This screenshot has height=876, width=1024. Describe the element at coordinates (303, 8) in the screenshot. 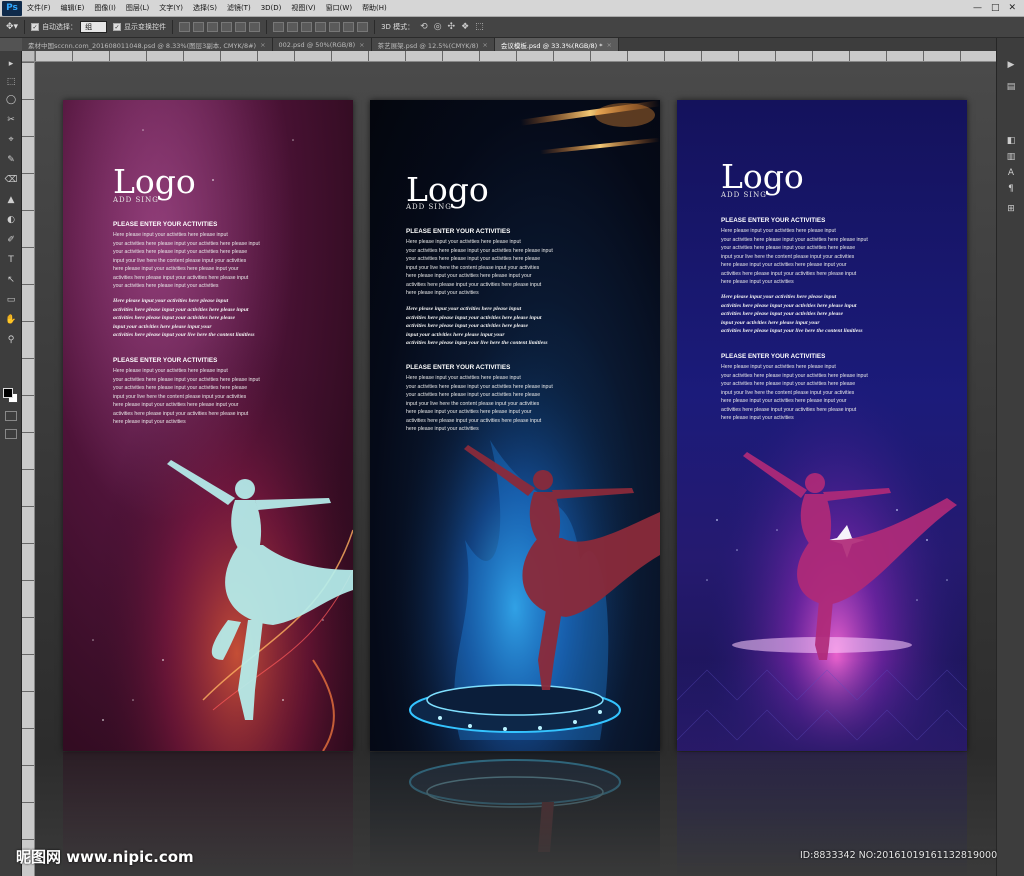

I see `menu-view: 视图(V)` at that location.